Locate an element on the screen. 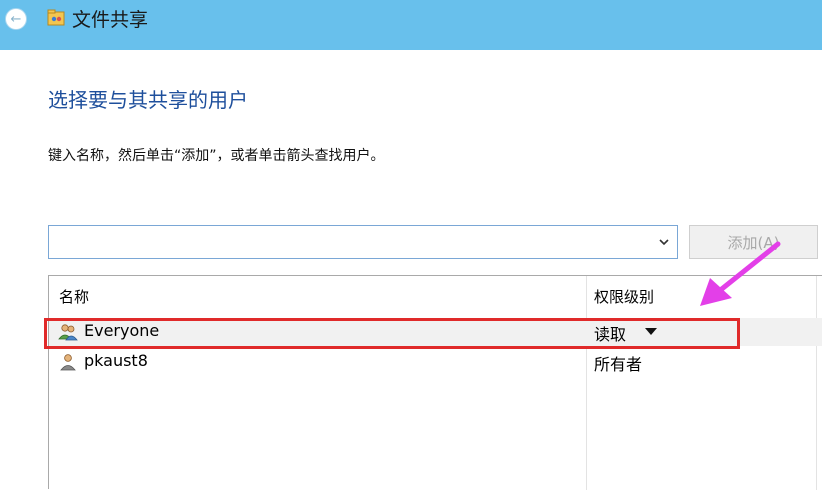 Image resolution: width=822 pixels, height=490 pixels. list-item-pkaust8: pkaust8 所有者 is located at coordinates (435, 362).